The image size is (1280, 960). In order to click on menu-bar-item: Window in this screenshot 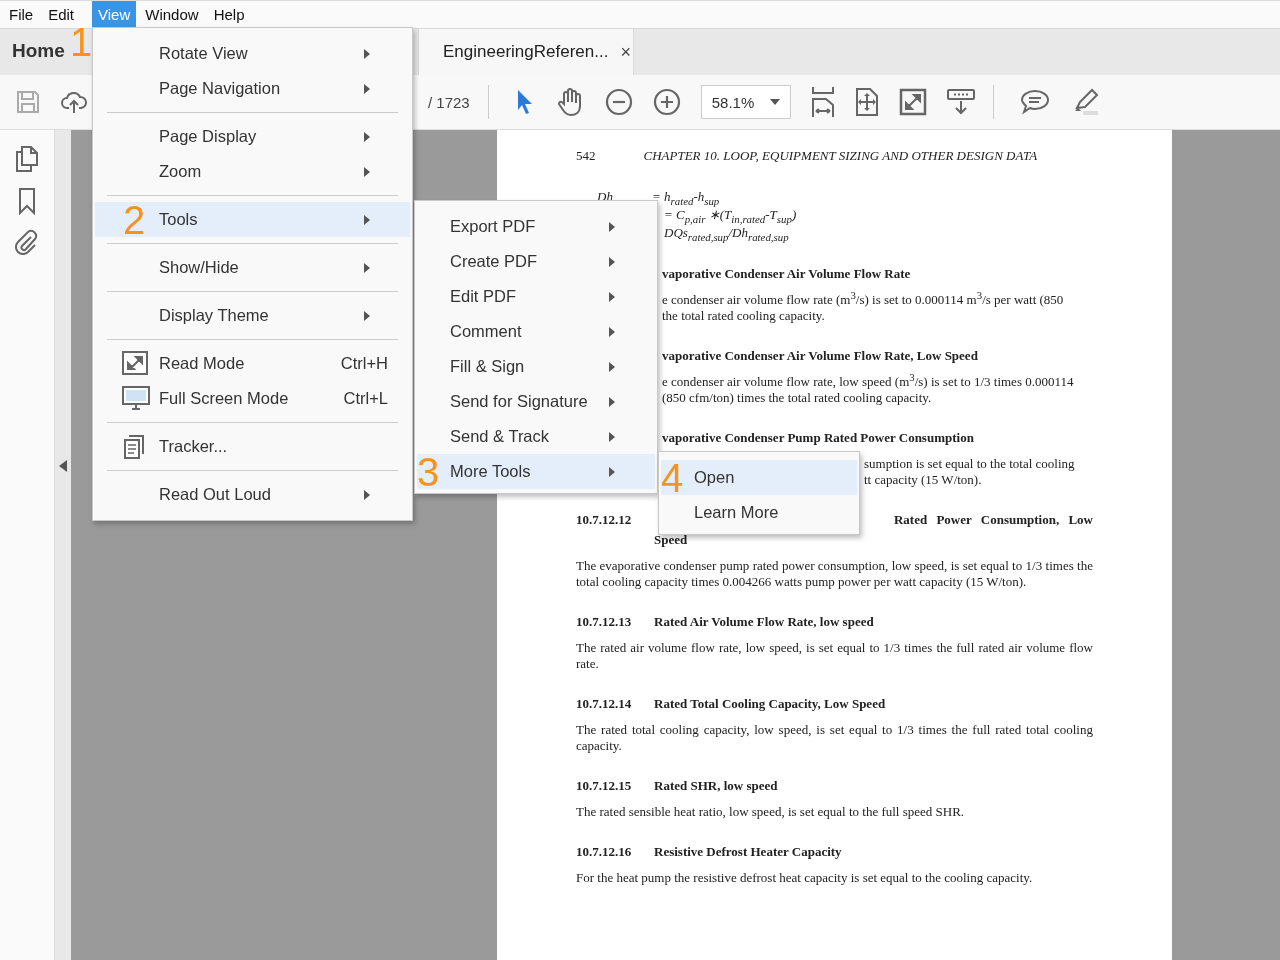, I will do `click(172, 14)`.